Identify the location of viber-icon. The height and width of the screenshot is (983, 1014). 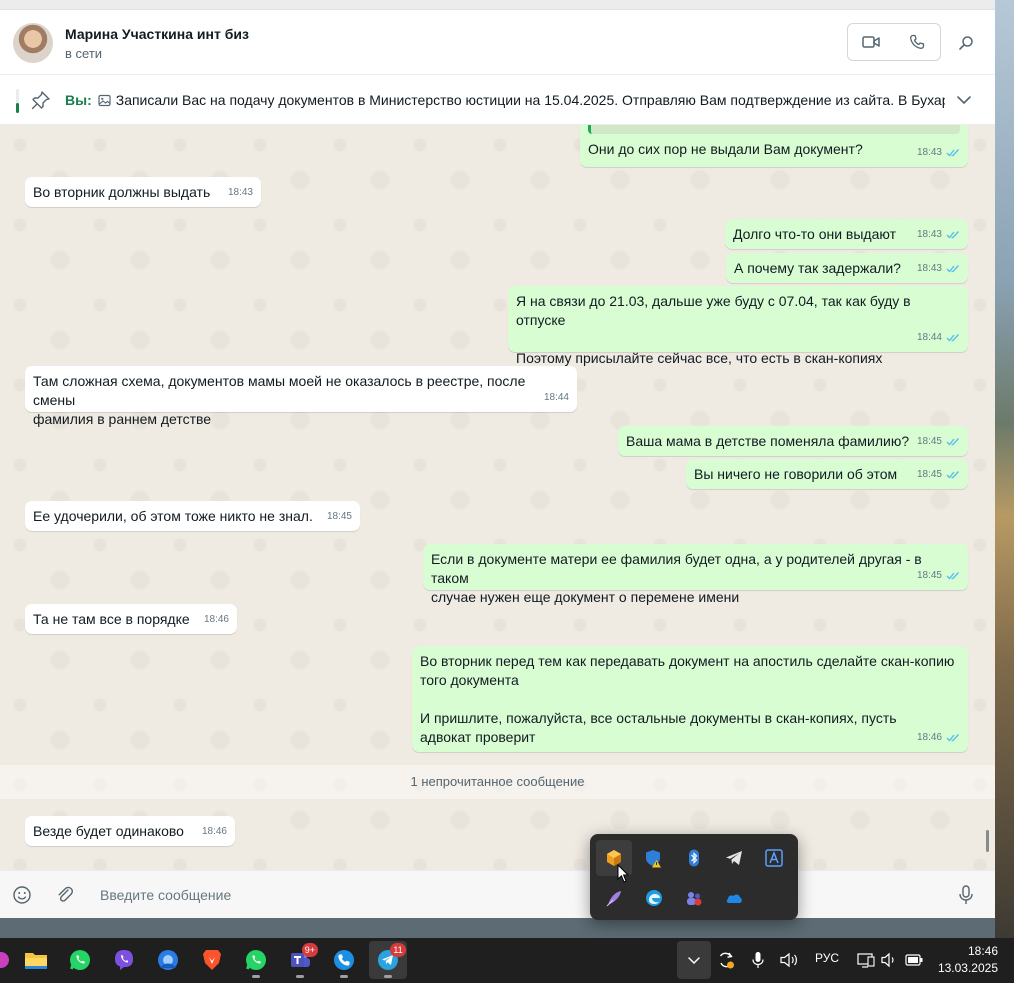
(124, 960).